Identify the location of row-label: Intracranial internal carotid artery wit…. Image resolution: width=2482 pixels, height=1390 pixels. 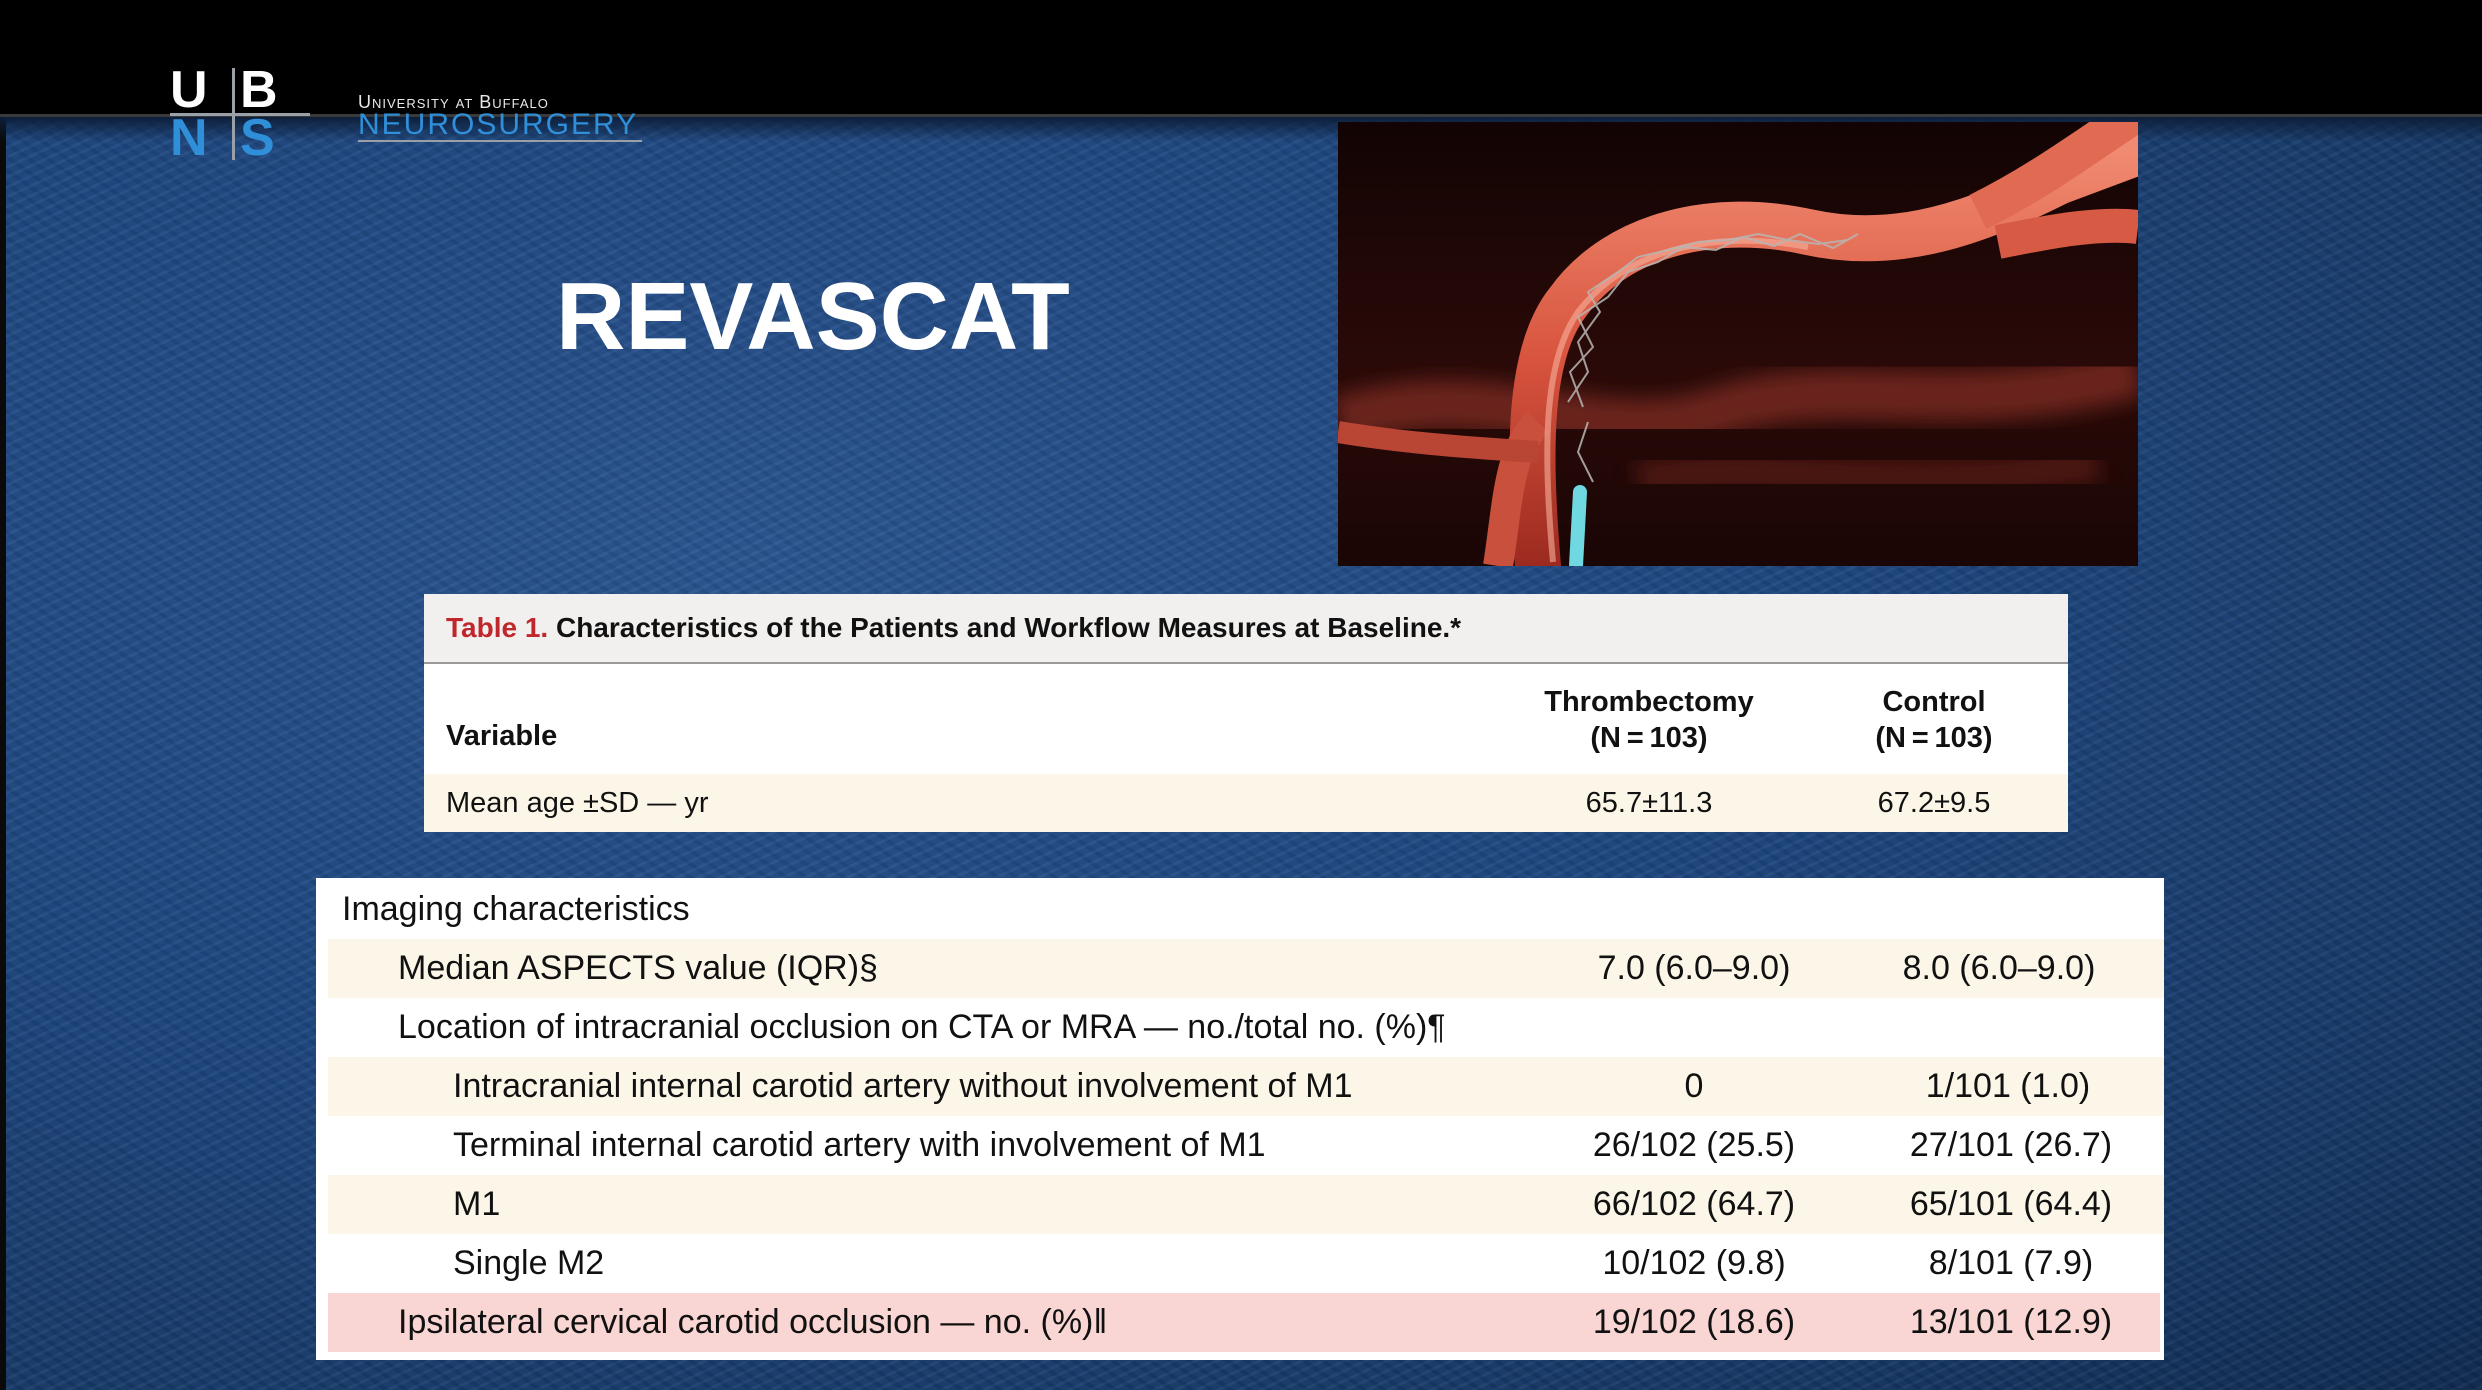
(903, 1086).